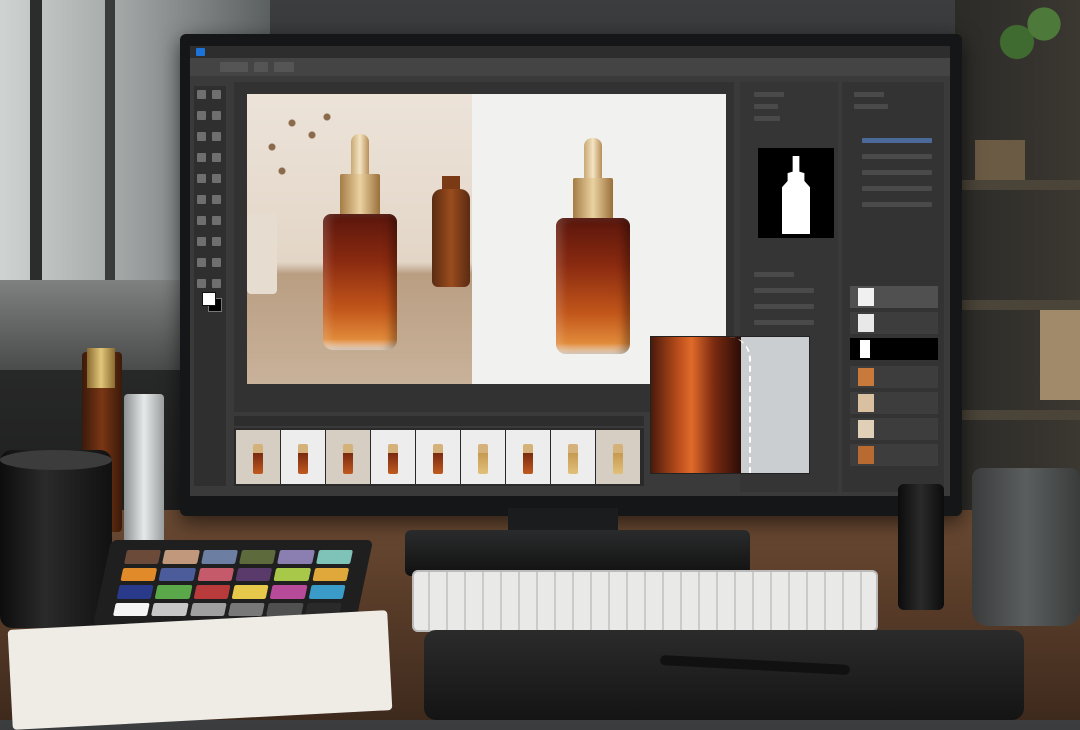 This screenshot has height=730, width=1080. Describe the element at coordinates (101, 368) in the screenshot. I see `amber-bottle-cap` at that location.